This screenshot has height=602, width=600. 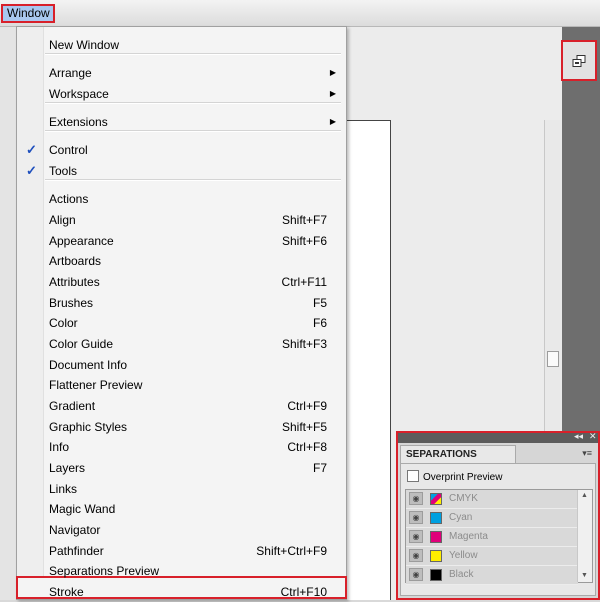 I want to click on menu-item-label: Attributes, so click(x=74, y=282).